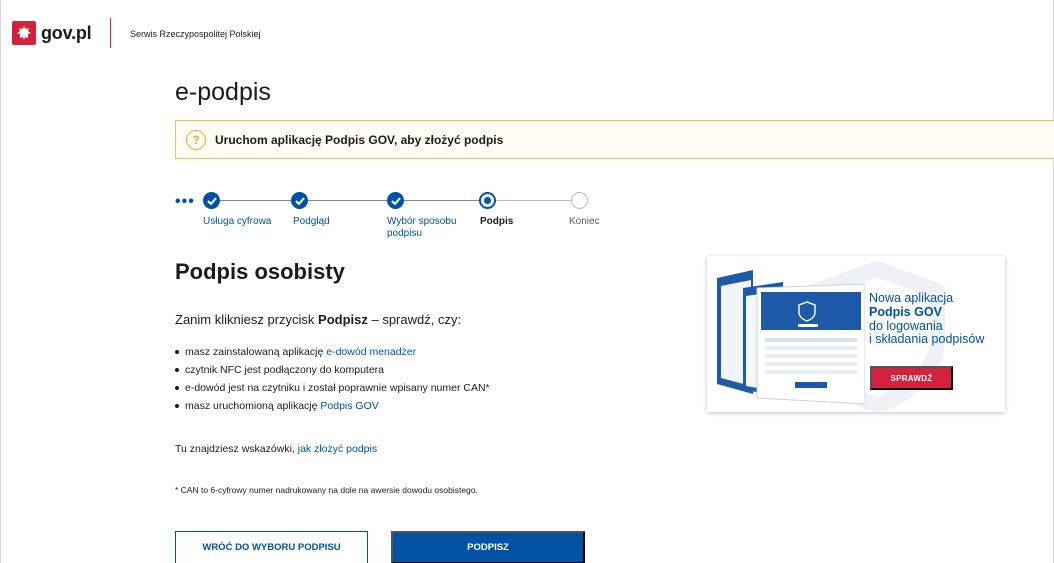  I want to click on promo-line3: do logowania, so click(906, 325).